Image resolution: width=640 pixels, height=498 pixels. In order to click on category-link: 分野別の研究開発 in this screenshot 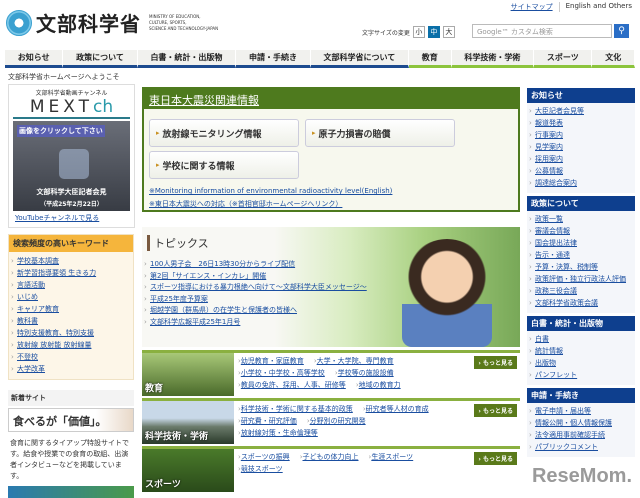, I will do `click(336, 421)`.